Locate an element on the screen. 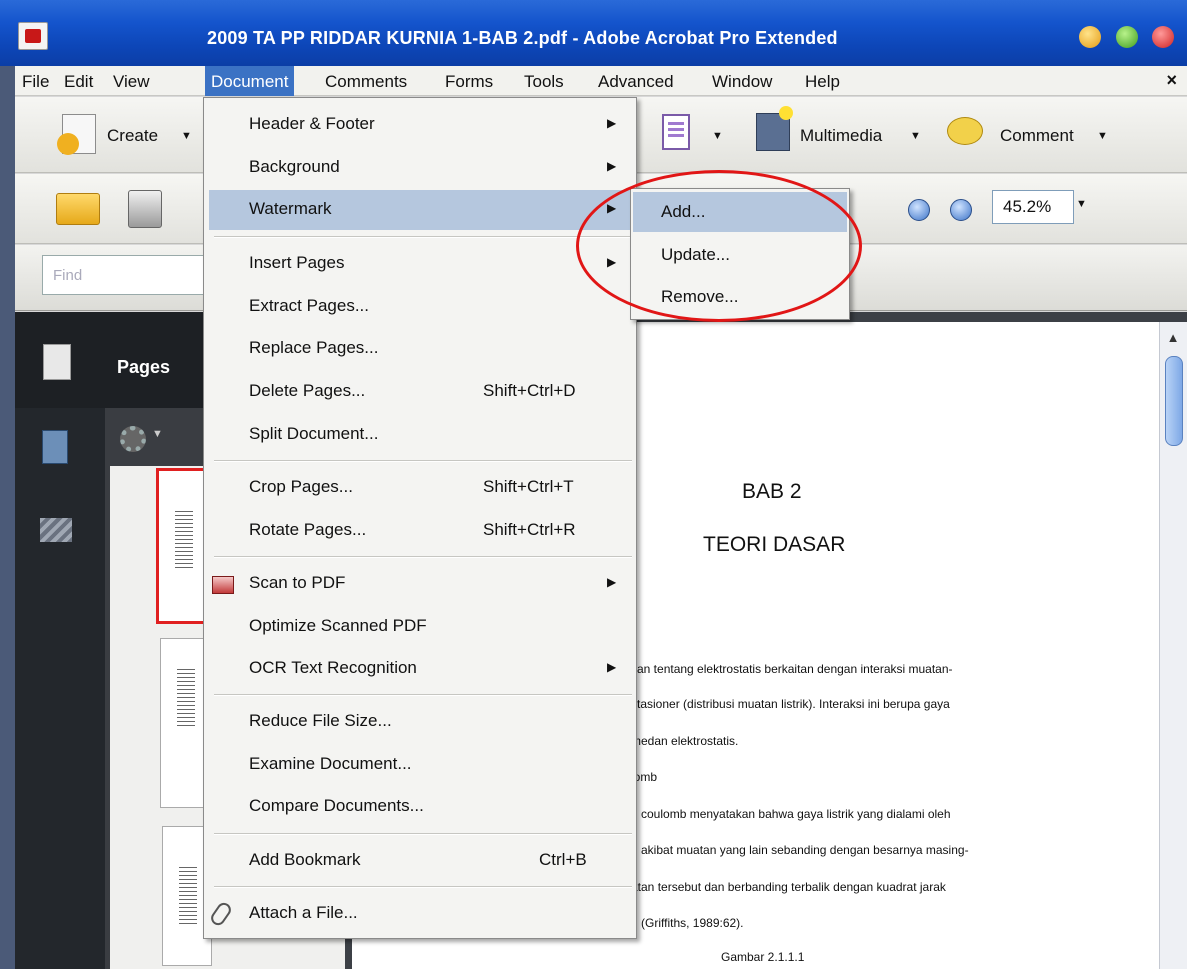  multimedia-button: Multimedia is located at coordinates (841, 136).